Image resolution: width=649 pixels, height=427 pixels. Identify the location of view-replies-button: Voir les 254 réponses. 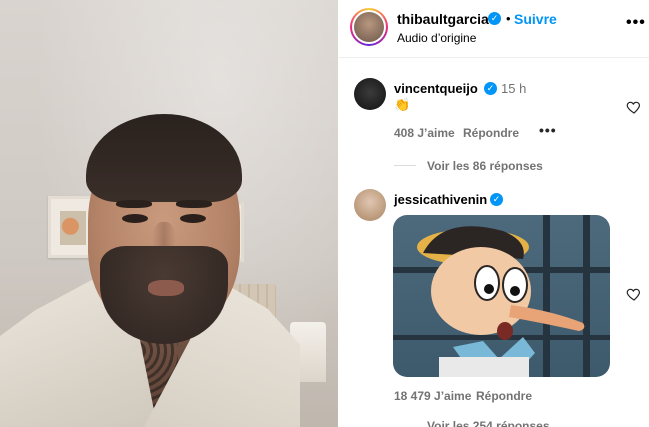
(488, 423).